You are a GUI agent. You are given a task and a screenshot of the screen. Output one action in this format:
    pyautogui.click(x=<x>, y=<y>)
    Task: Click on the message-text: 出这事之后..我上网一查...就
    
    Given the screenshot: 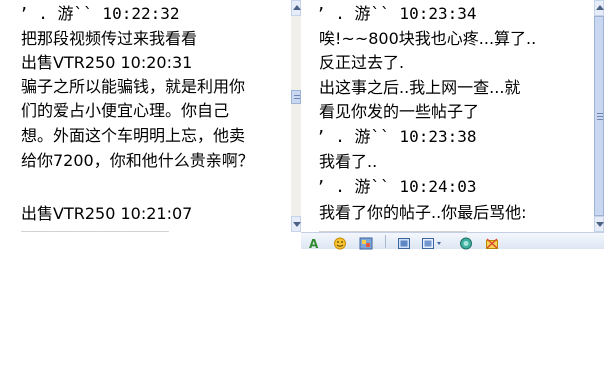 What is the action you would take?
    pyautogui.click(x=420, y=87)
    